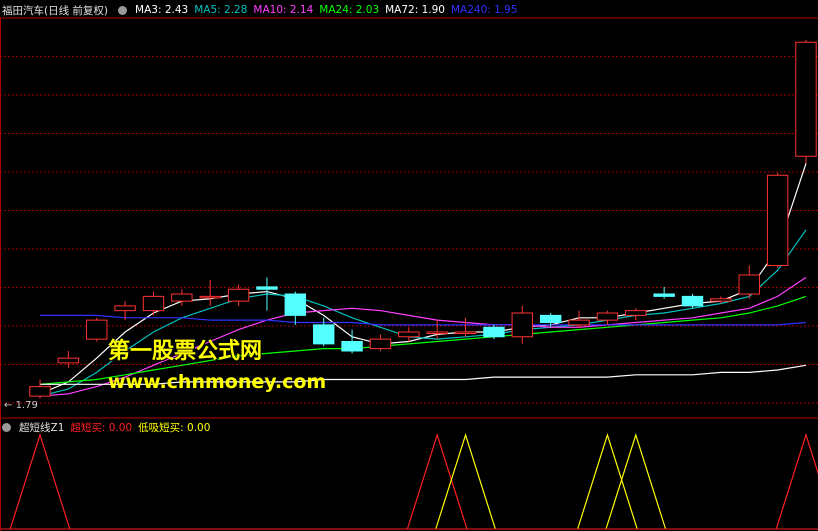  What do you see at coordinates (42, 427) in the screenshot?
I see `indicator-title: 超短线Z1` at bounding box center [42, 427].